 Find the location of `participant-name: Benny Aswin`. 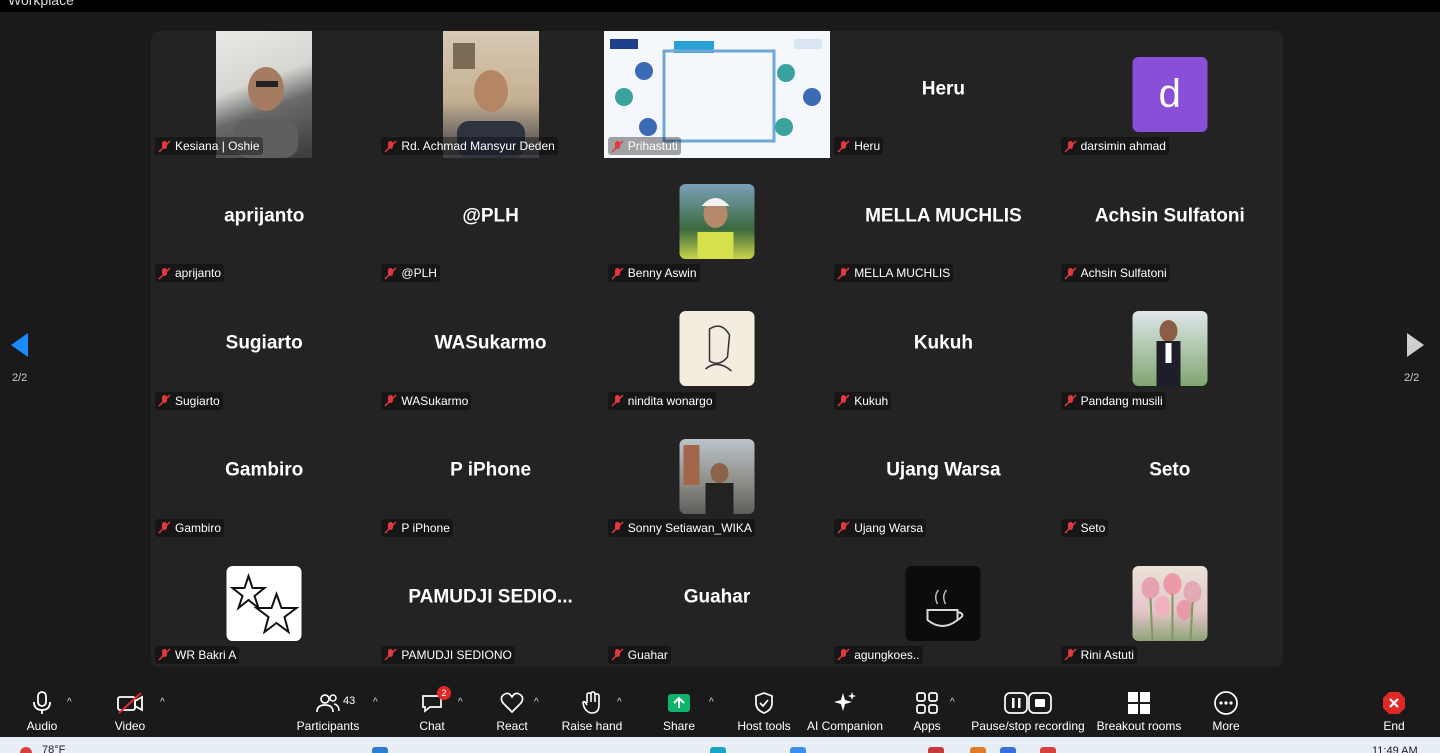

participant-name: Benny Aswin is located at coordinates (662, 273).